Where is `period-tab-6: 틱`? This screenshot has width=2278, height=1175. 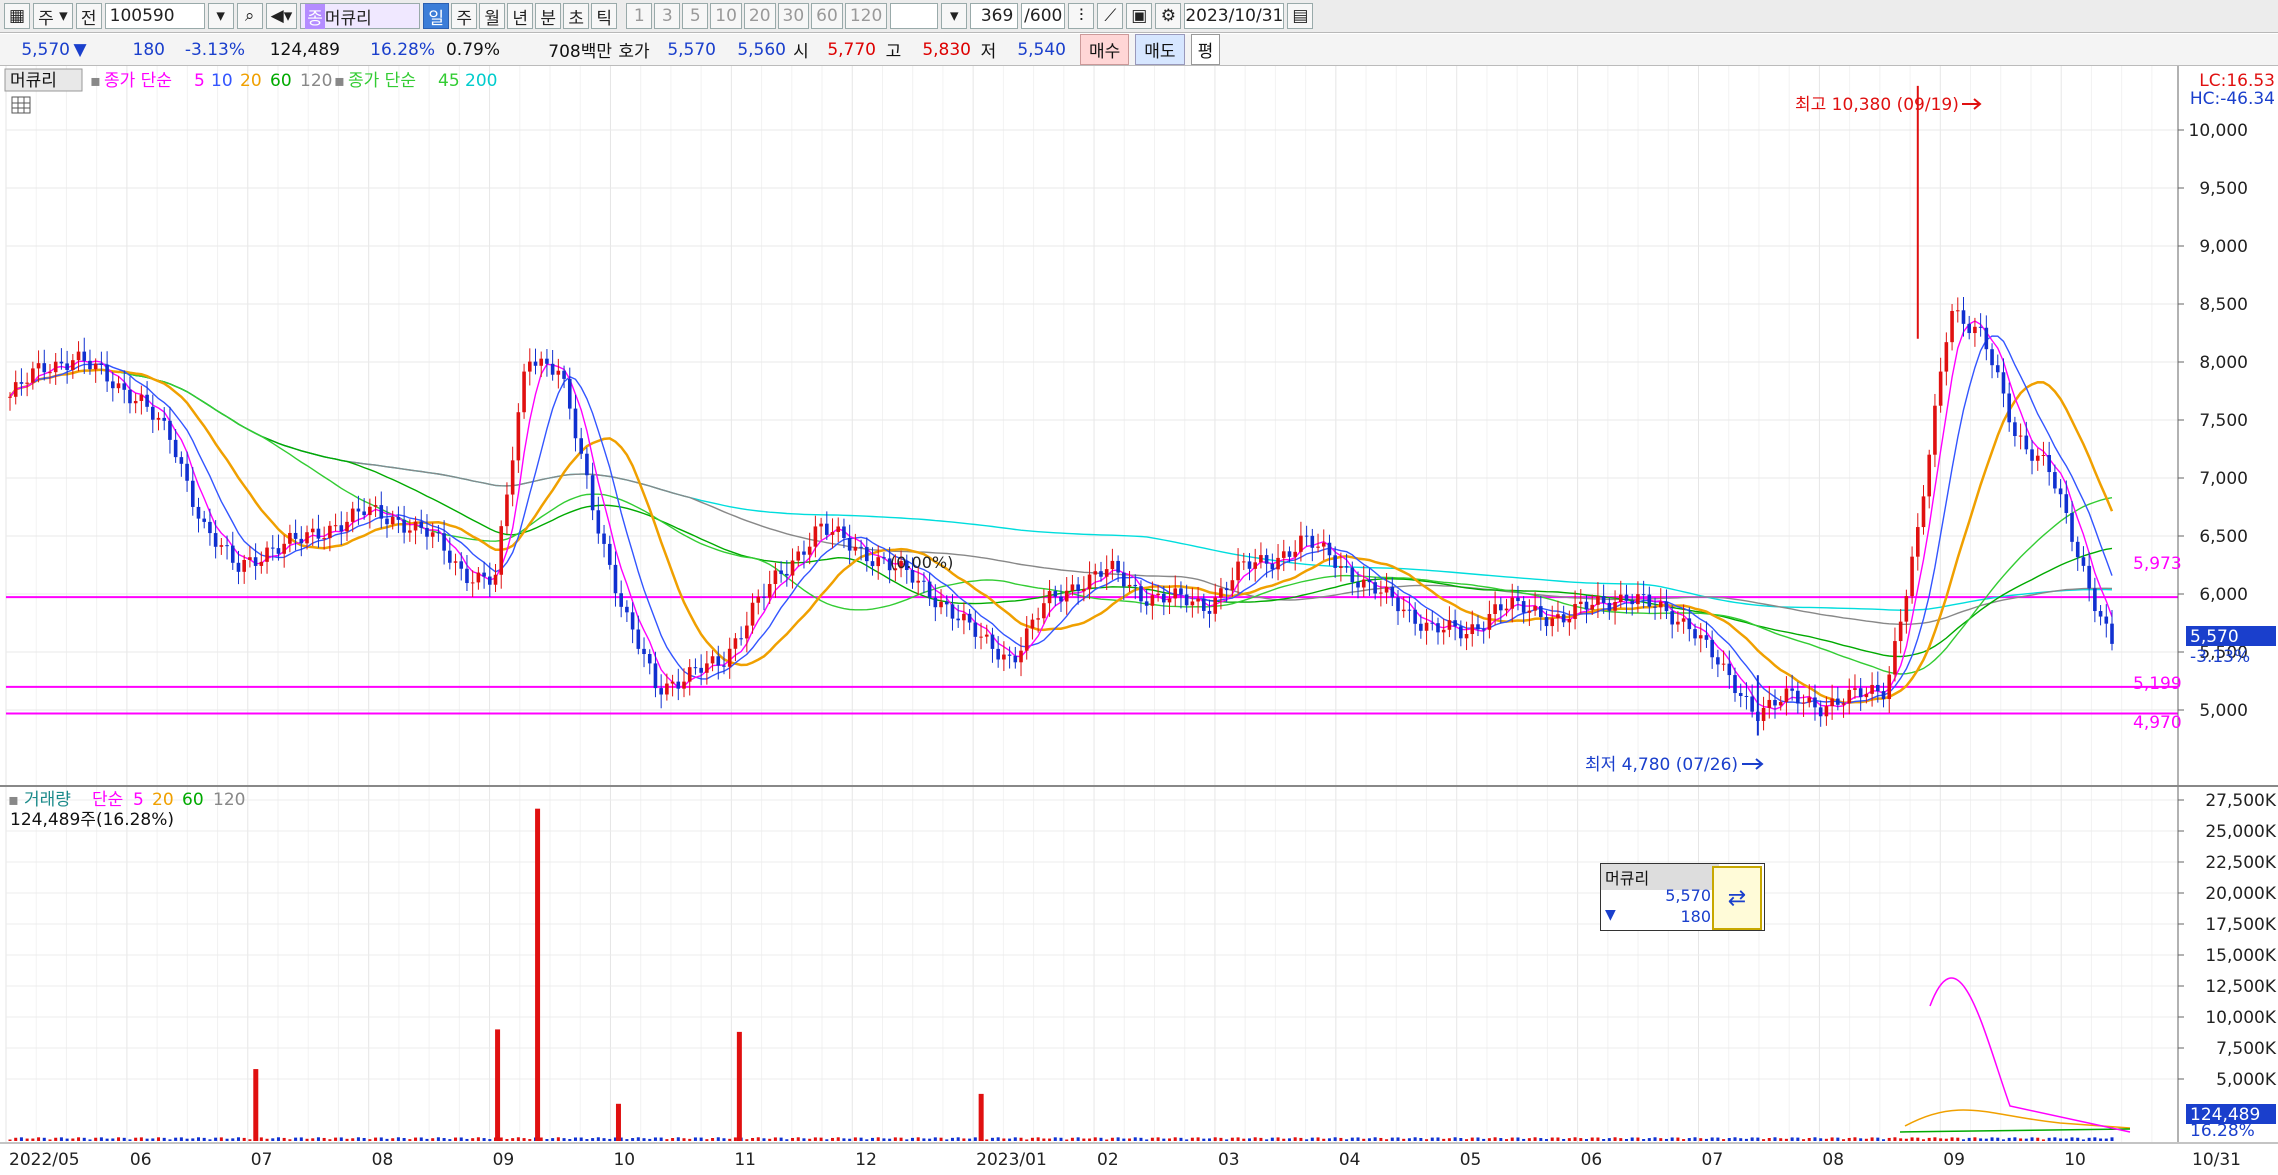
period-tab-6: 틱 is located at coordinates (604, 16).